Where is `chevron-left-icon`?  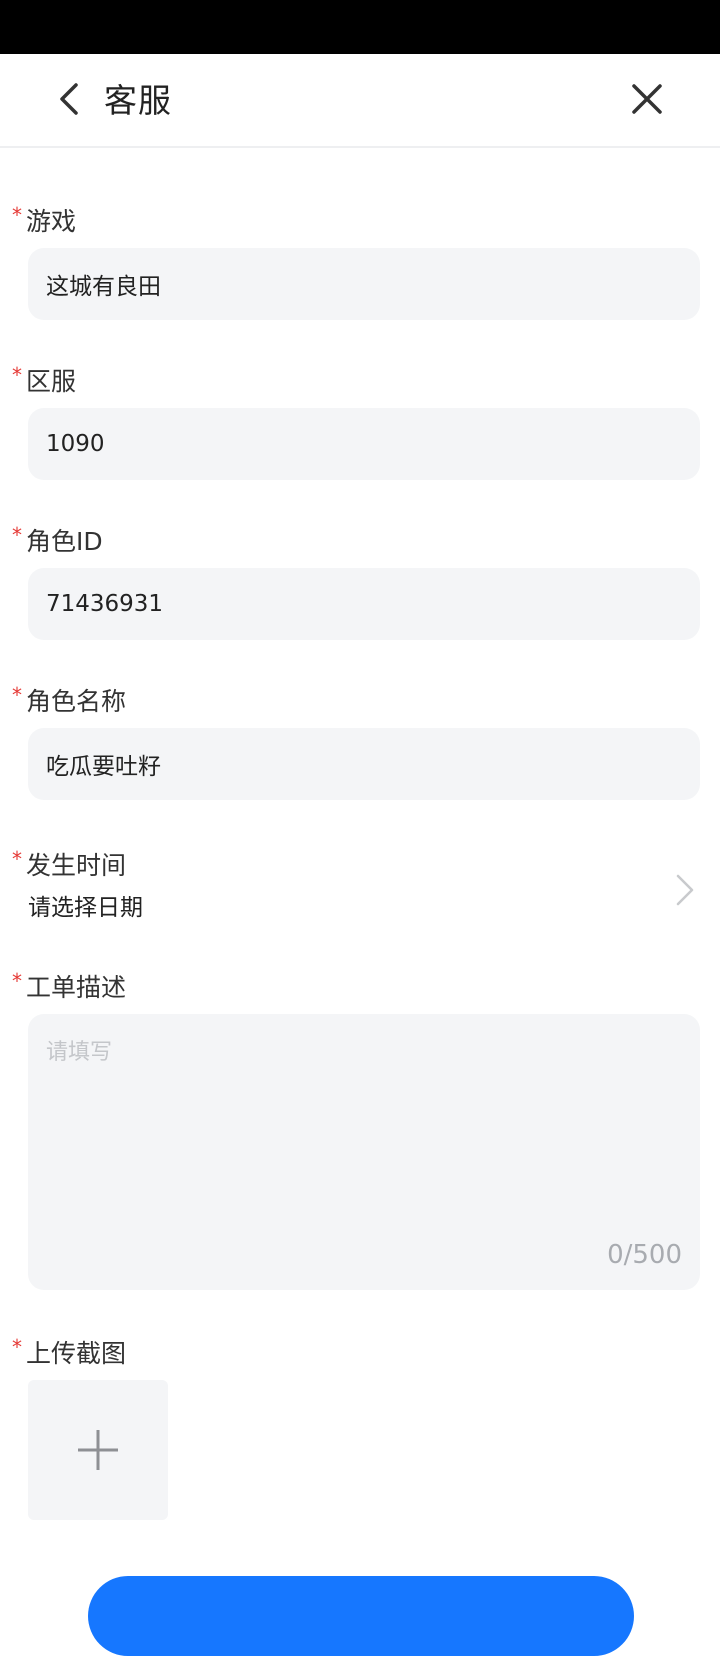
chevron-left-icon is located at coordinates (69, 99).